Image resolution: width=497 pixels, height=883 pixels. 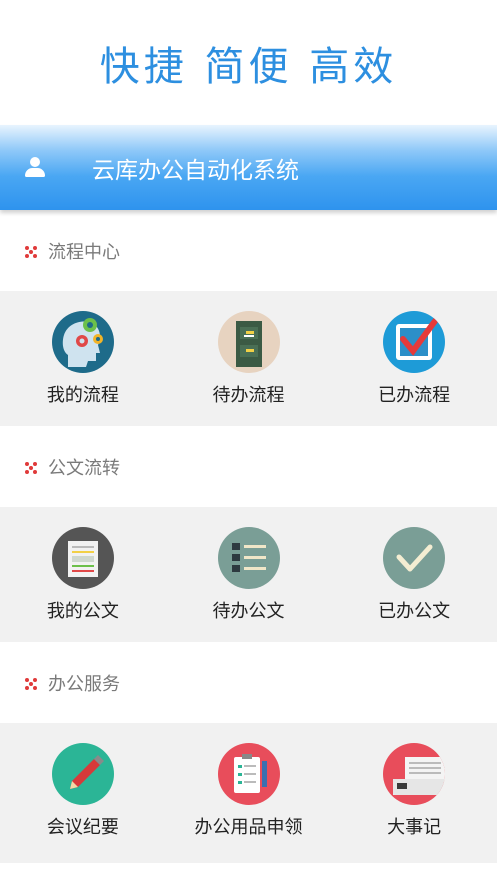 What do you see at coordinates (414, 395) in the screenshot?
I see `item-label: 已办流程` at bounding box center [414, 395].